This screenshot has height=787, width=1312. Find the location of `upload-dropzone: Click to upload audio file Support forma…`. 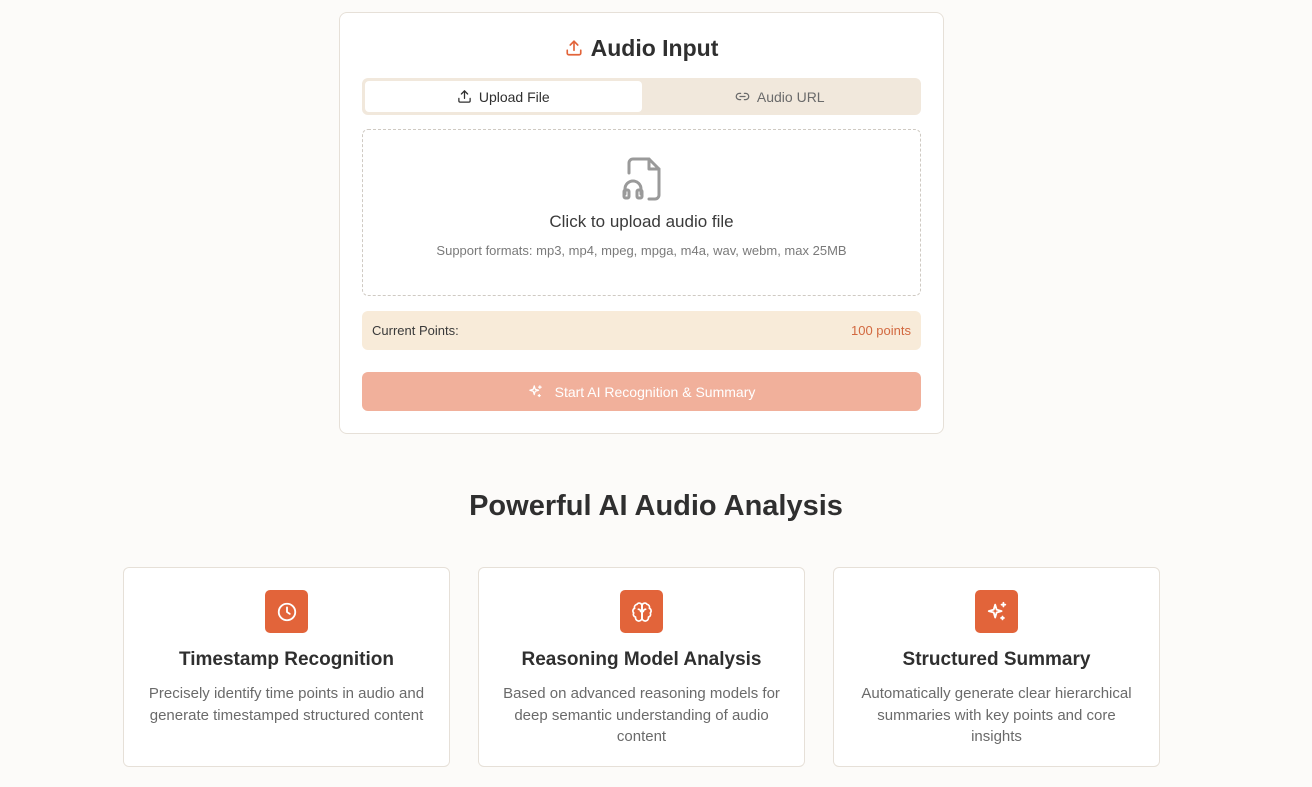

upload-dropzone: Click to upload audio file Support forma… is located at coordinates (641, 212).